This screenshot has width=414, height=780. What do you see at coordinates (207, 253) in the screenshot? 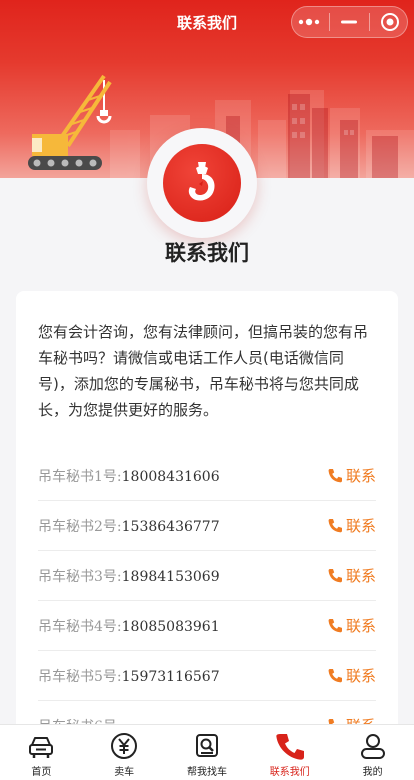
I see `page-title: 联系我们` at bounding box center [207, 253].